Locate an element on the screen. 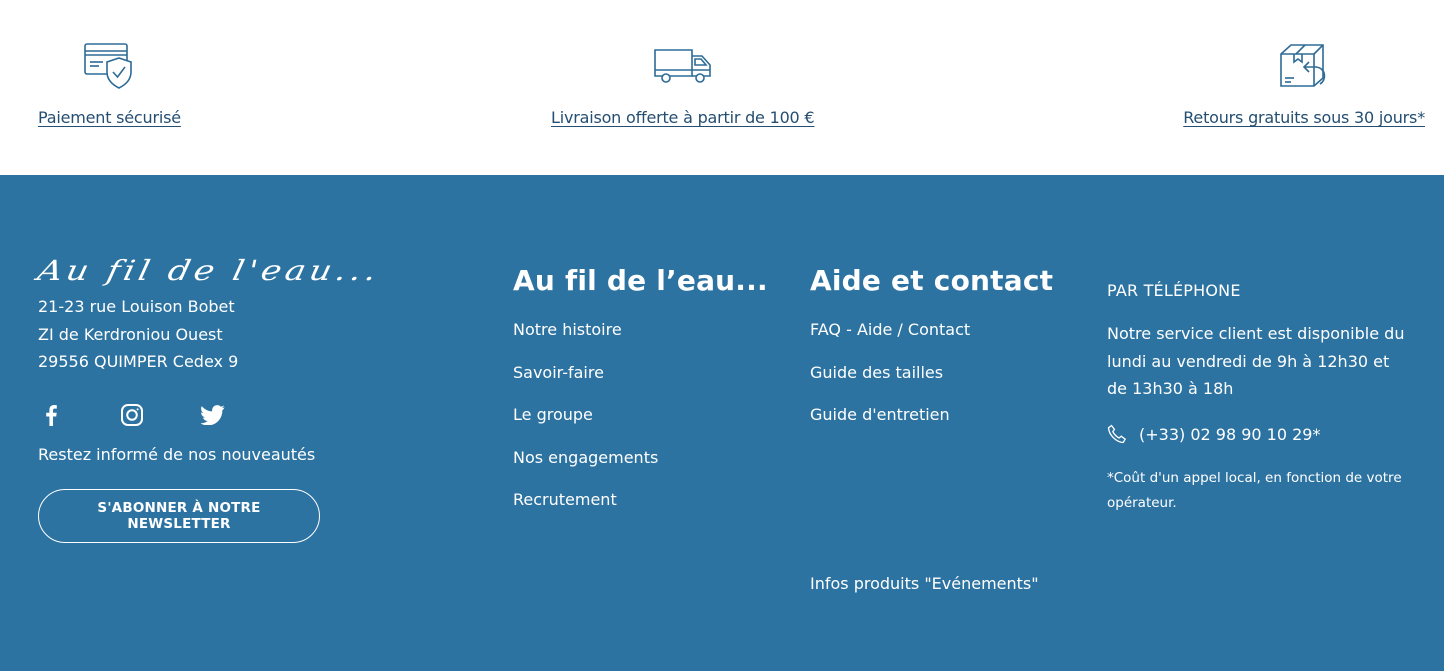 This screenshot has height=671, width=1444. free-delivery-link: Livraison offerte à partir de 100 € is located at coordinates (683, 117).